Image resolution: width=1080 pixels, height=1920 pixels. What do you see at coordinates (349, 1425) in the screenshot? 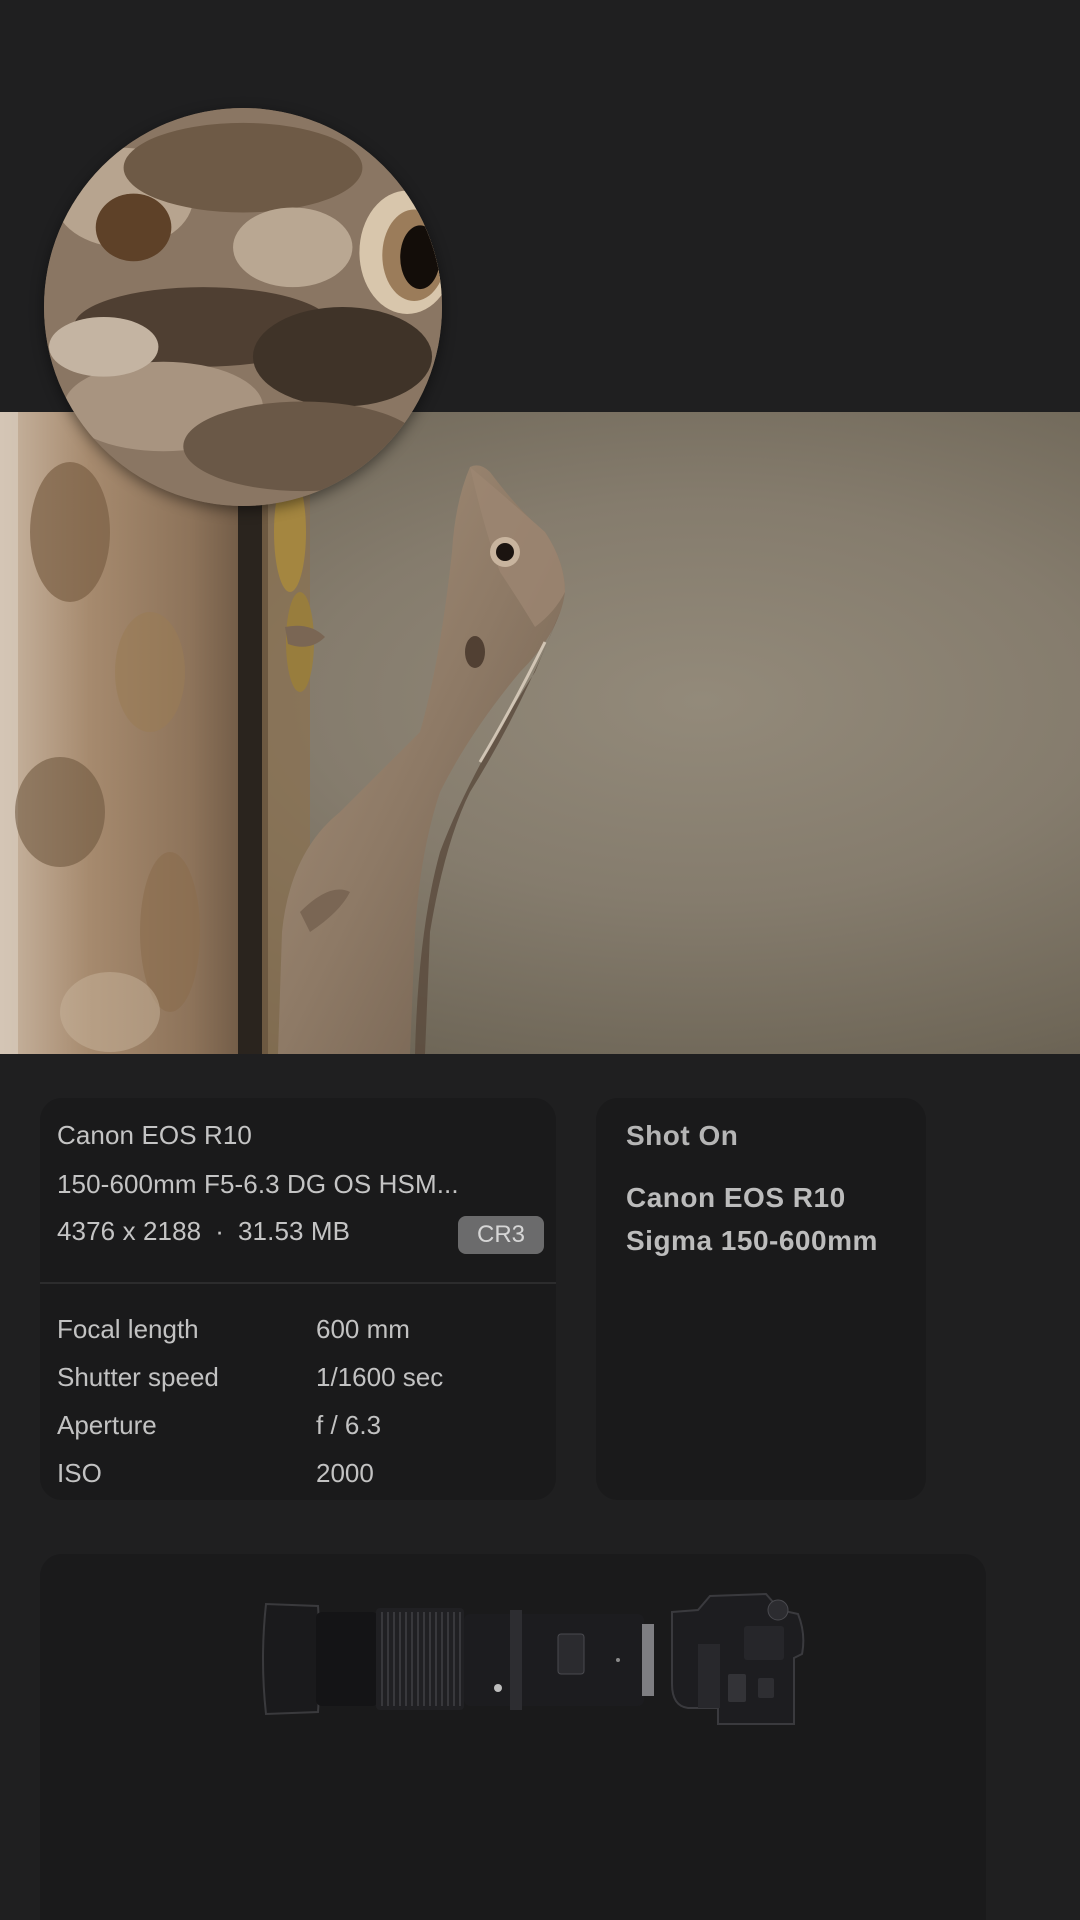
I see `spec-value-aperture: f / 6.3` at bounding box center [349, 1425].